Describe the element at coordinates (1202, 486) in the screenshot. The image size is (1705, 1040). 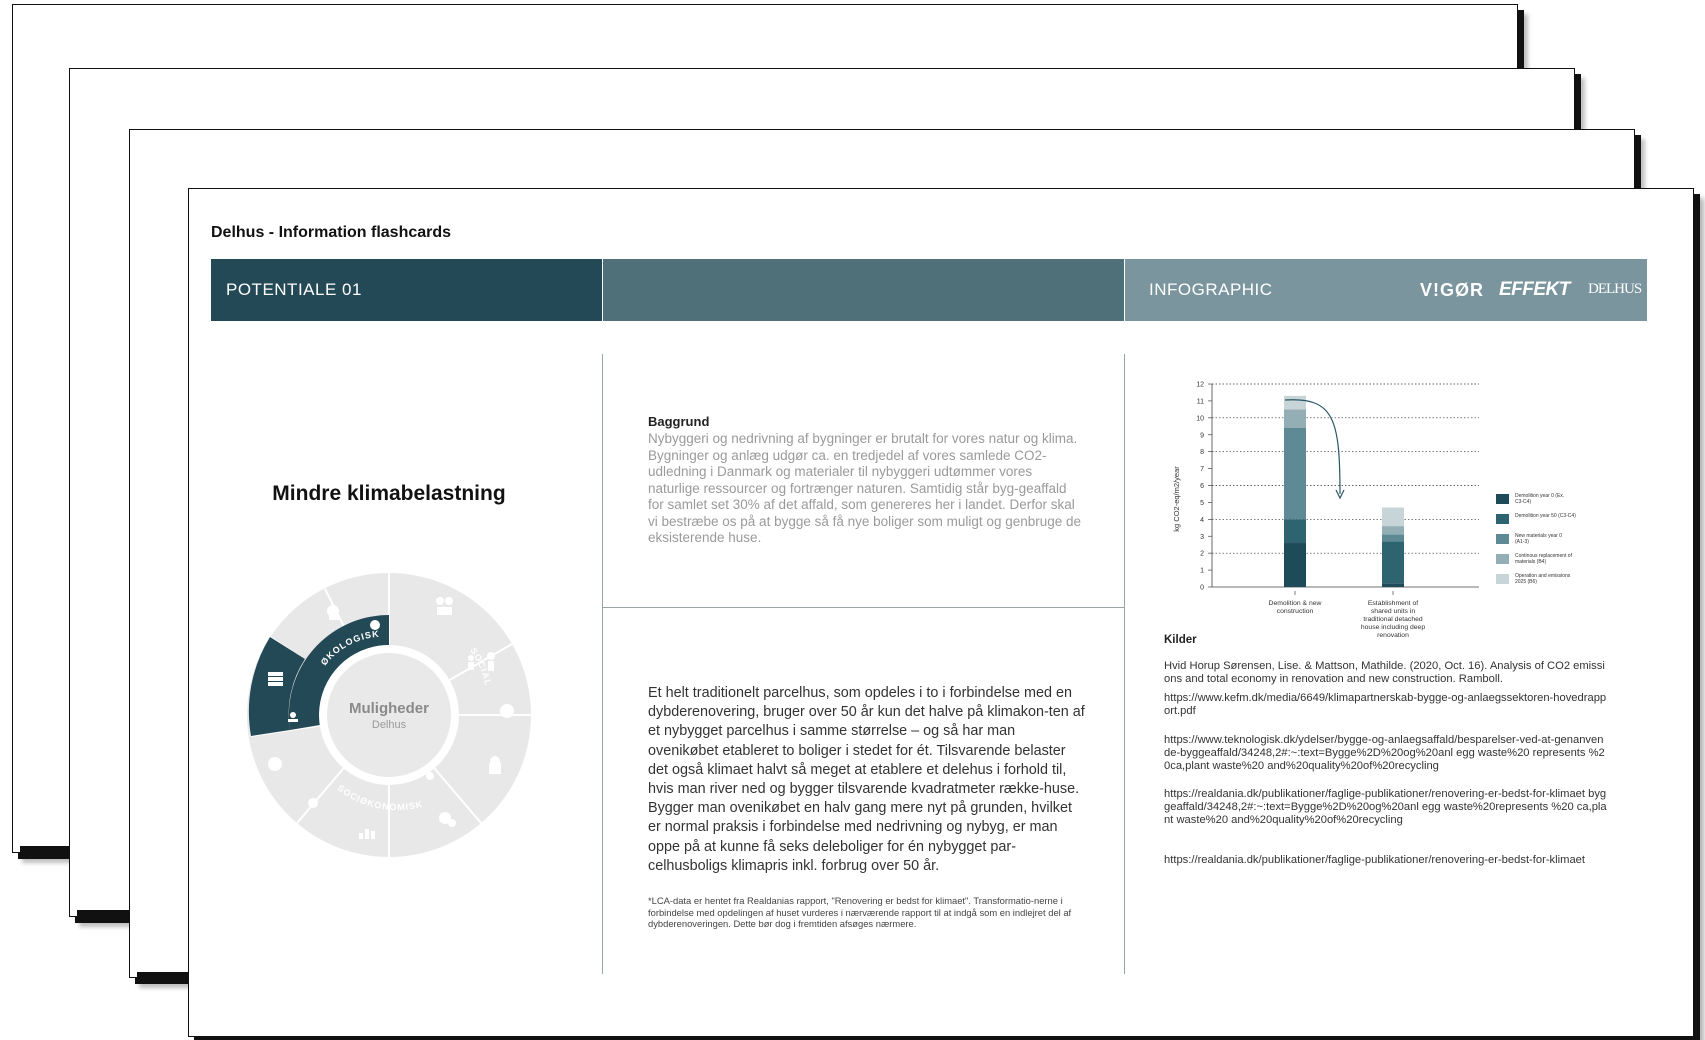
I see `chart-y-tick-label: 6` at that location.